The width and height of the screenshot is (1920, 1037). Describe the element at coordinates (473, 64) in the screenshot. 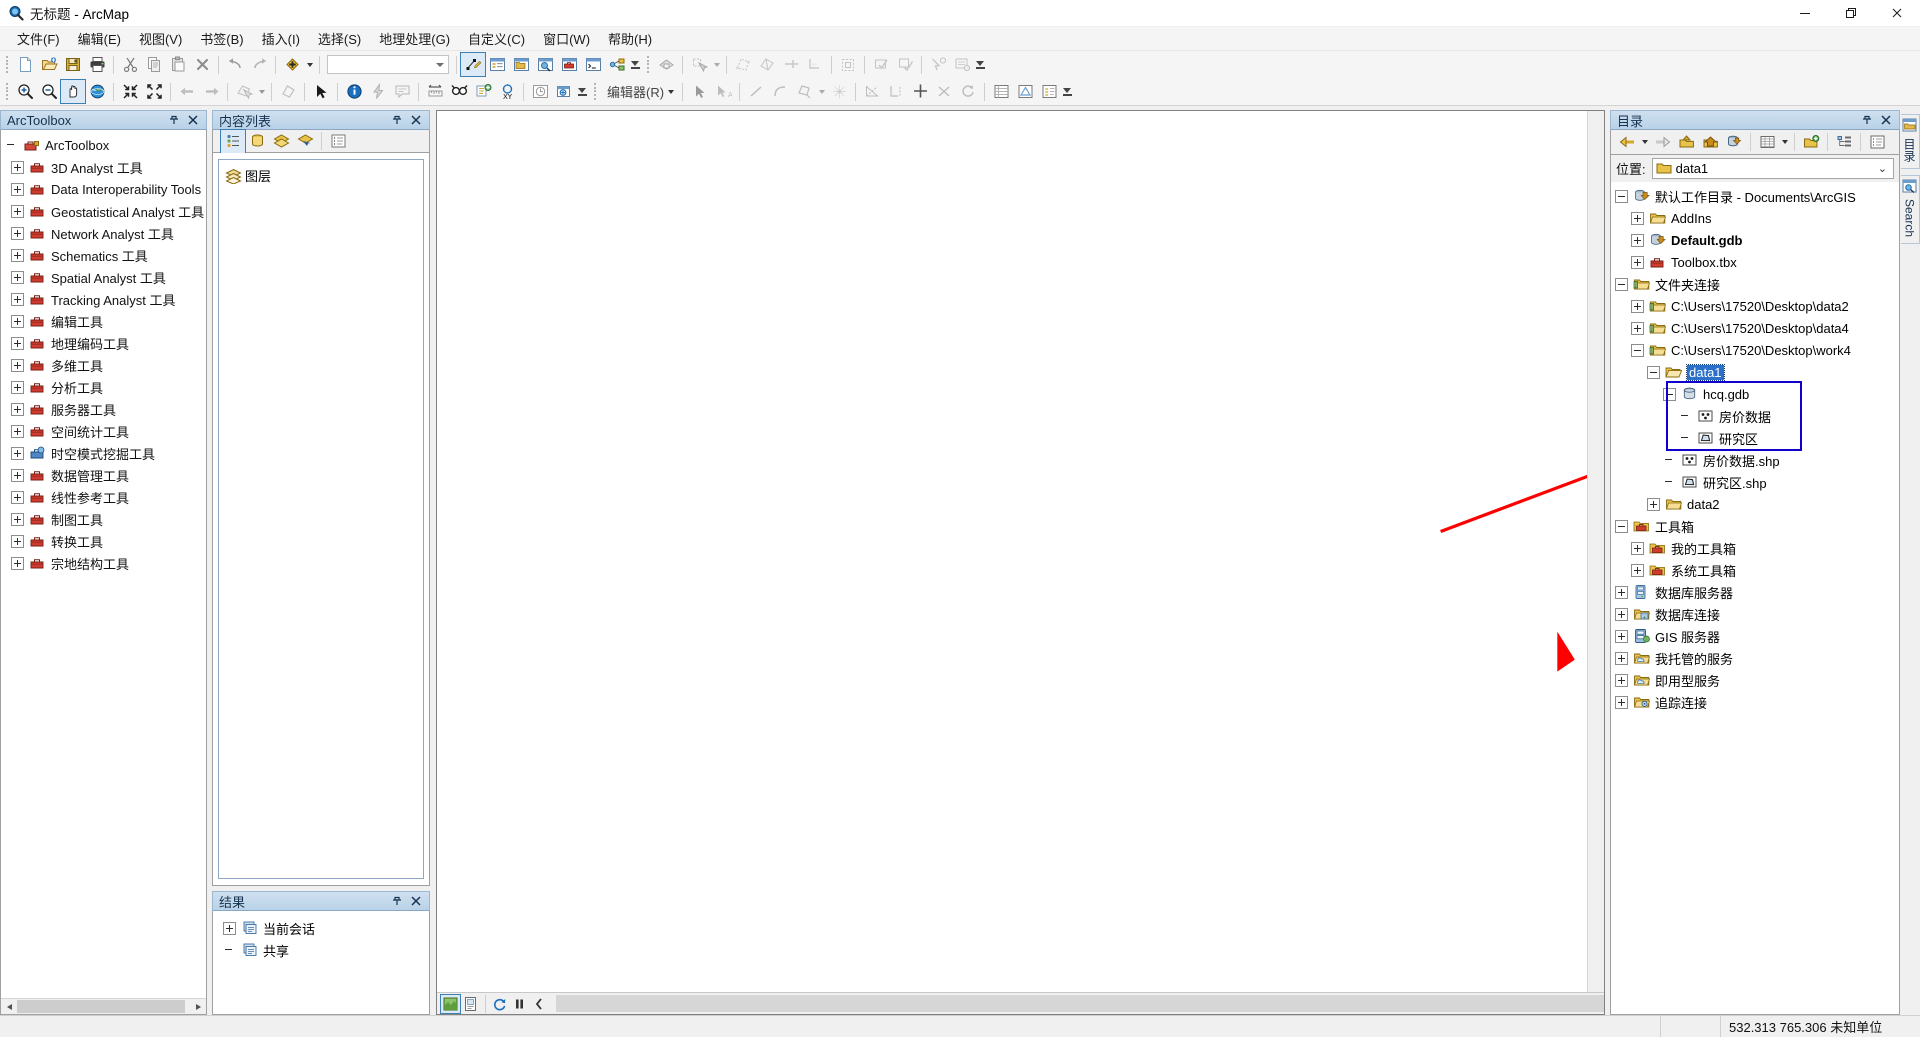

I see `editor-toolbar-toggle-button` at that location.